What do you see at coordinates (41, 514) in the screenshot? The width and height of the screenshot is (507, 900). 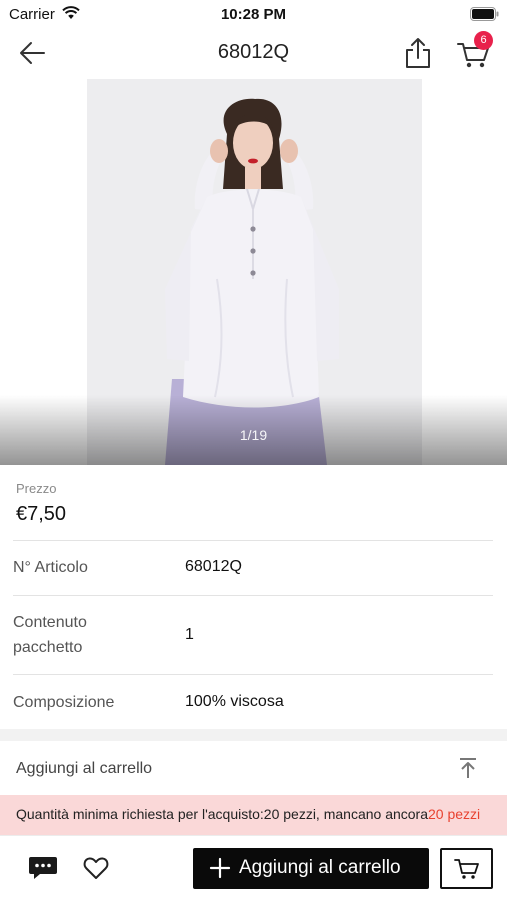 I see `price-value: €7,50` at bounding box center [41, 514].